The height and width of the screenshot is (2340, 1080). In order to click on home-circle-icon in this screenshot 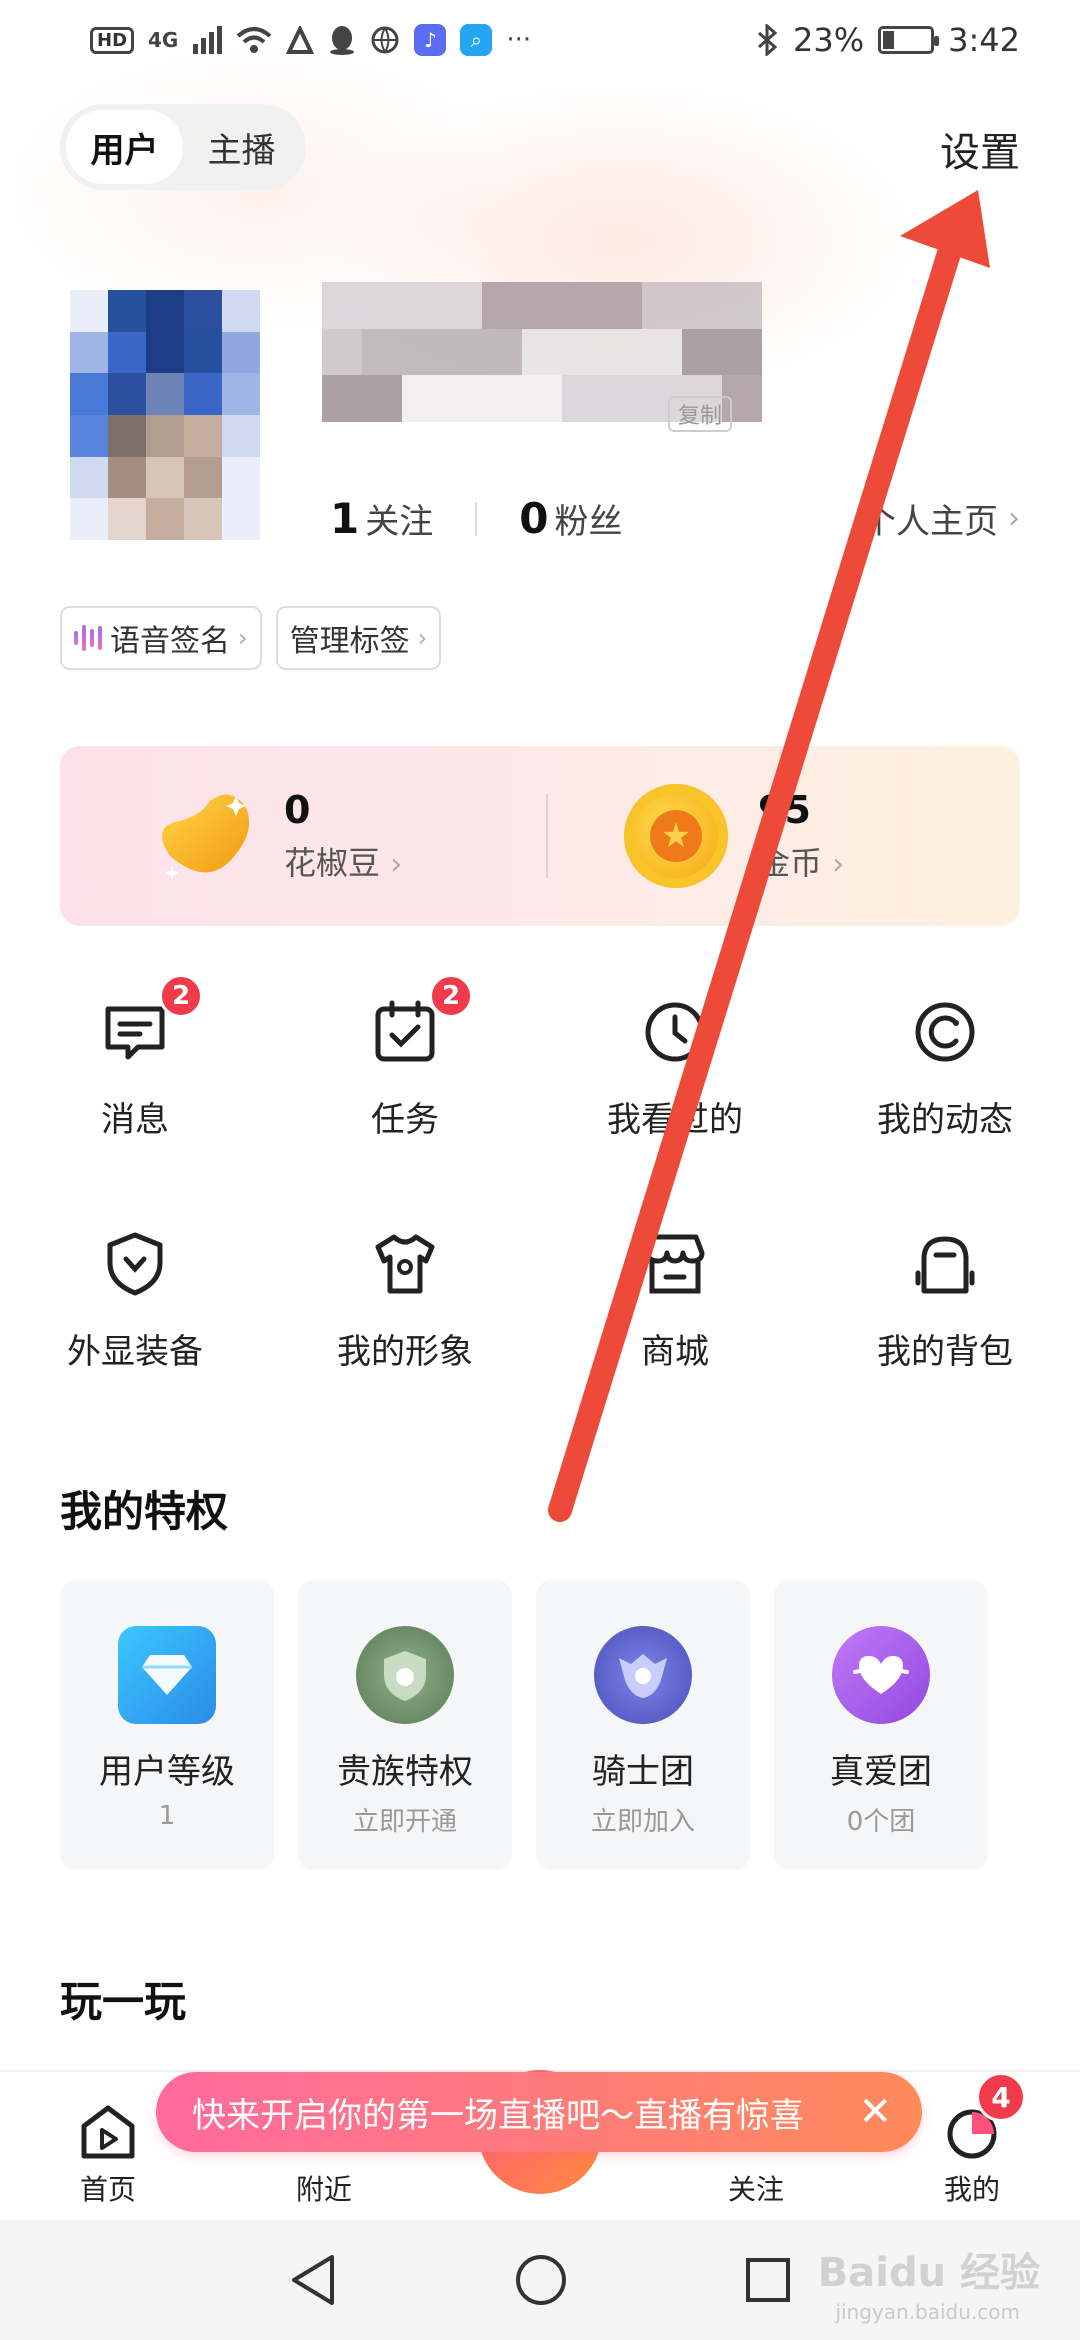, I will do `click(541, 2280)`.